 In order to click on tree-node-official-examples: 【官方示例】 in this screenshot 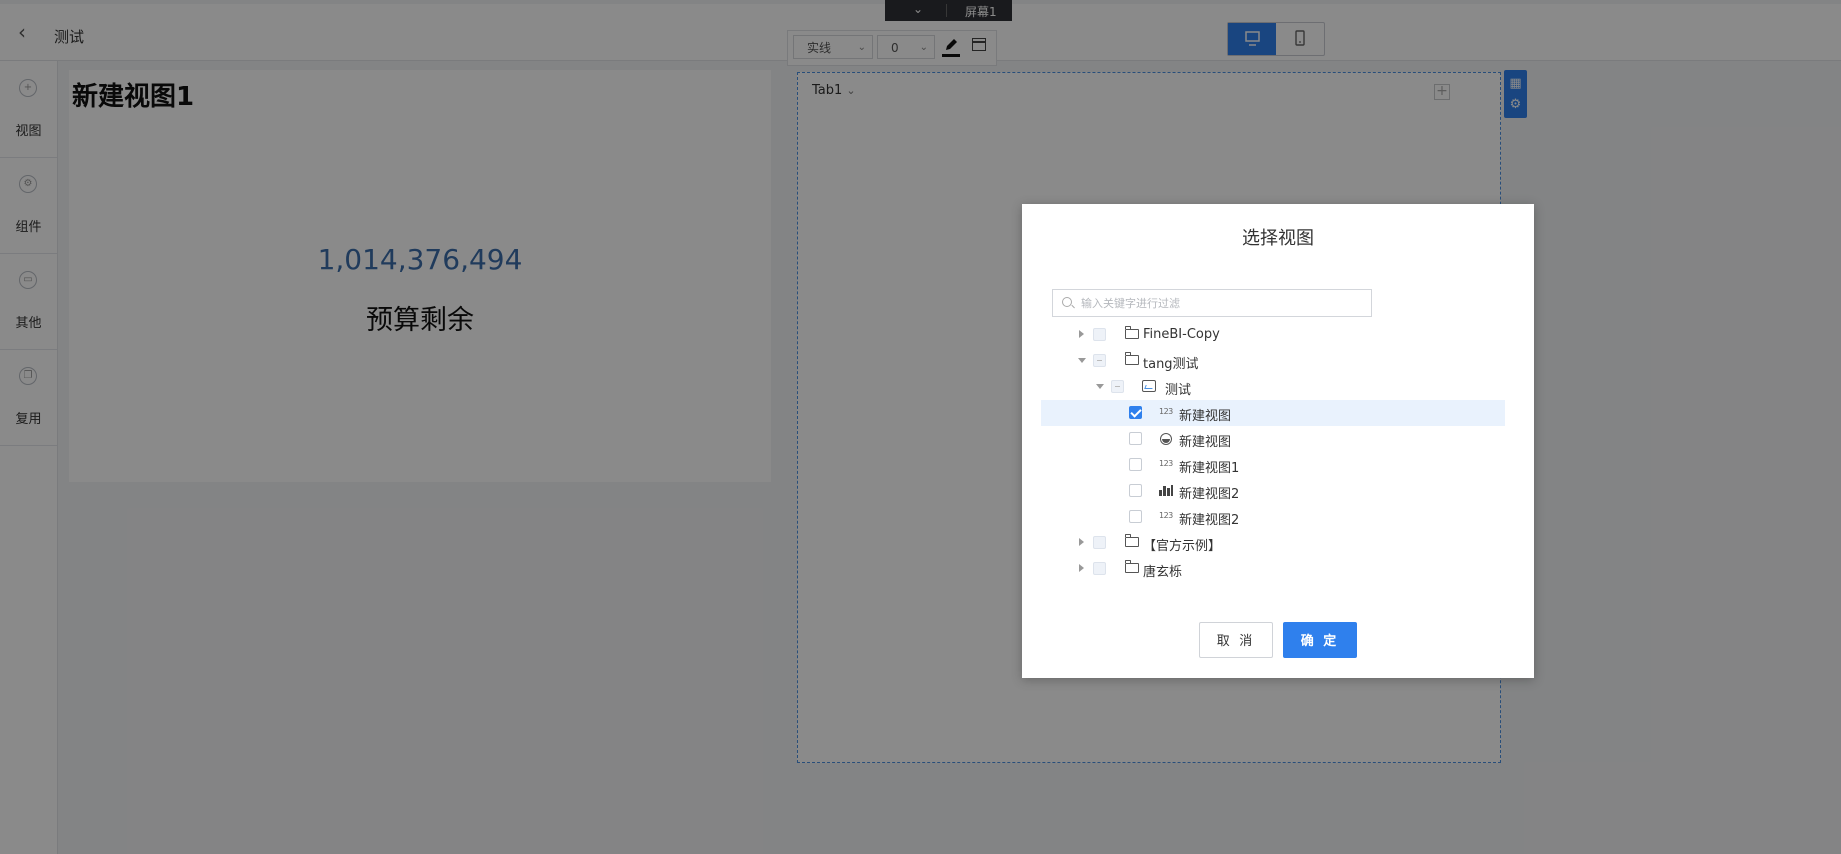, I will do `click(1289, 543)`.